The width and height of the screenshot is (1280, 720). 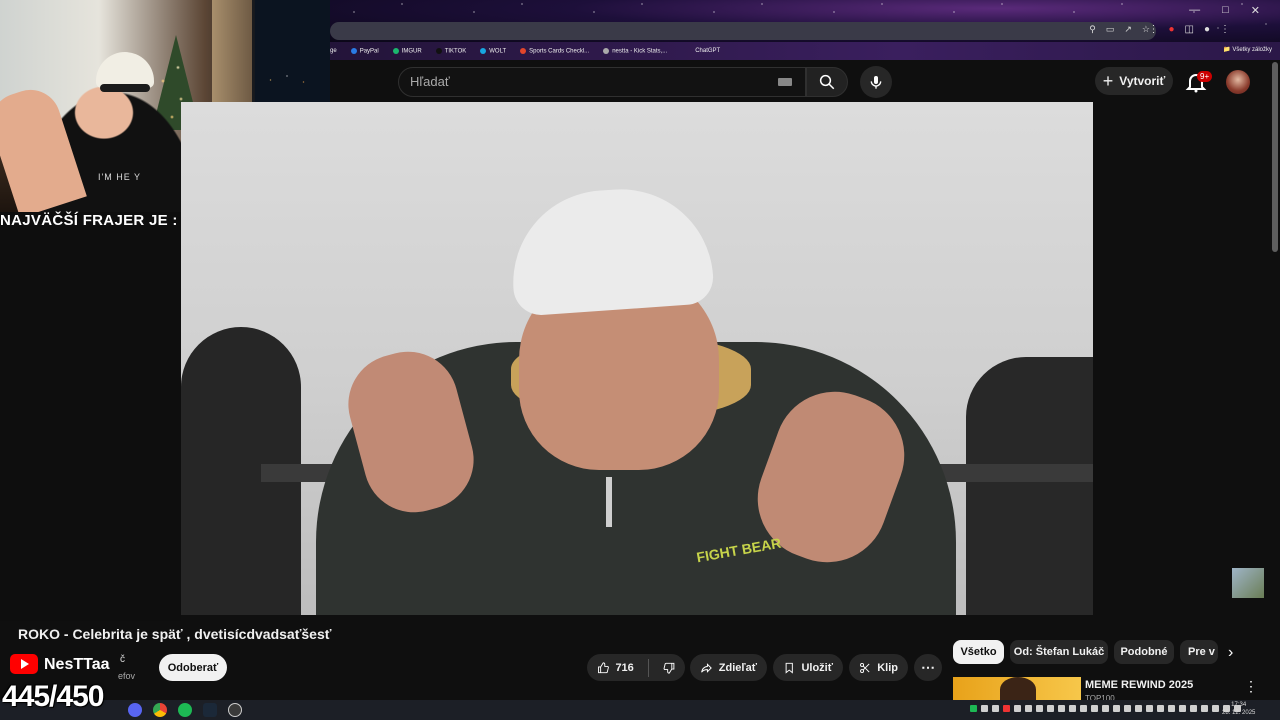 What do you see at coordinates (450, 50) in the screenshot?
I see `bookmark-tiktok: TIKTOK` at bounding box center [450, 50].